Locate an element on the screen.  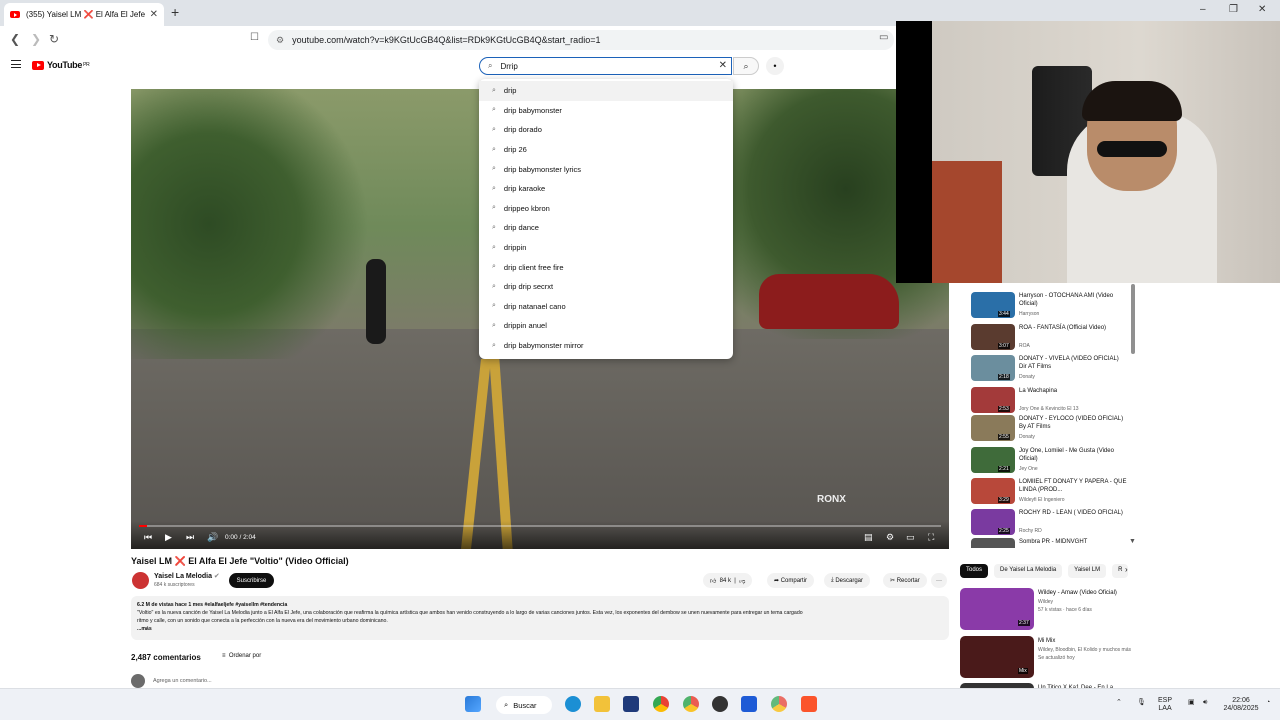
filter-chip: De Yaisel La Melodia is located at coordinates (1028, 571).